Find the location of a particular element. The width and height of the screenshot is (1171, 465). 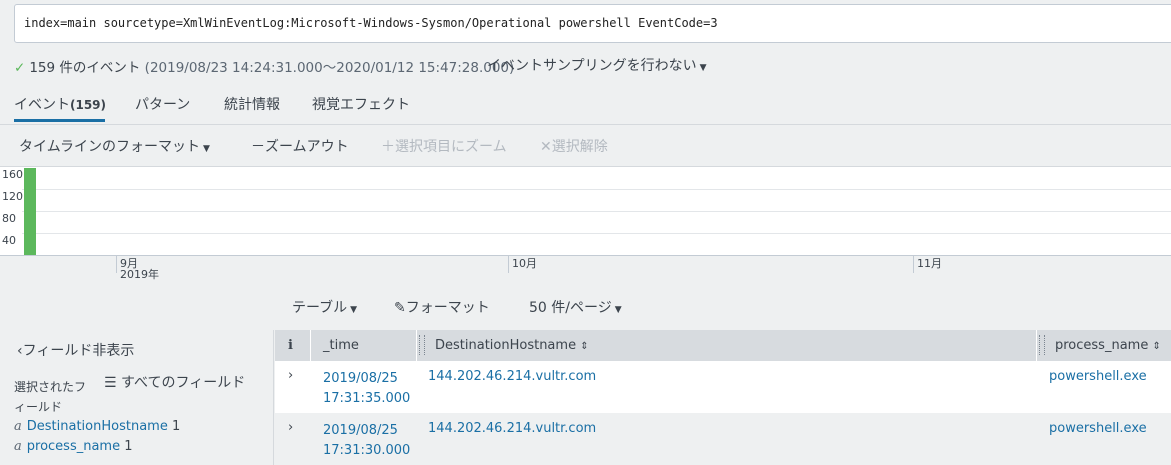

all-fields-button: ☰ すべてのフィールド is located at coordinates (174, 382).